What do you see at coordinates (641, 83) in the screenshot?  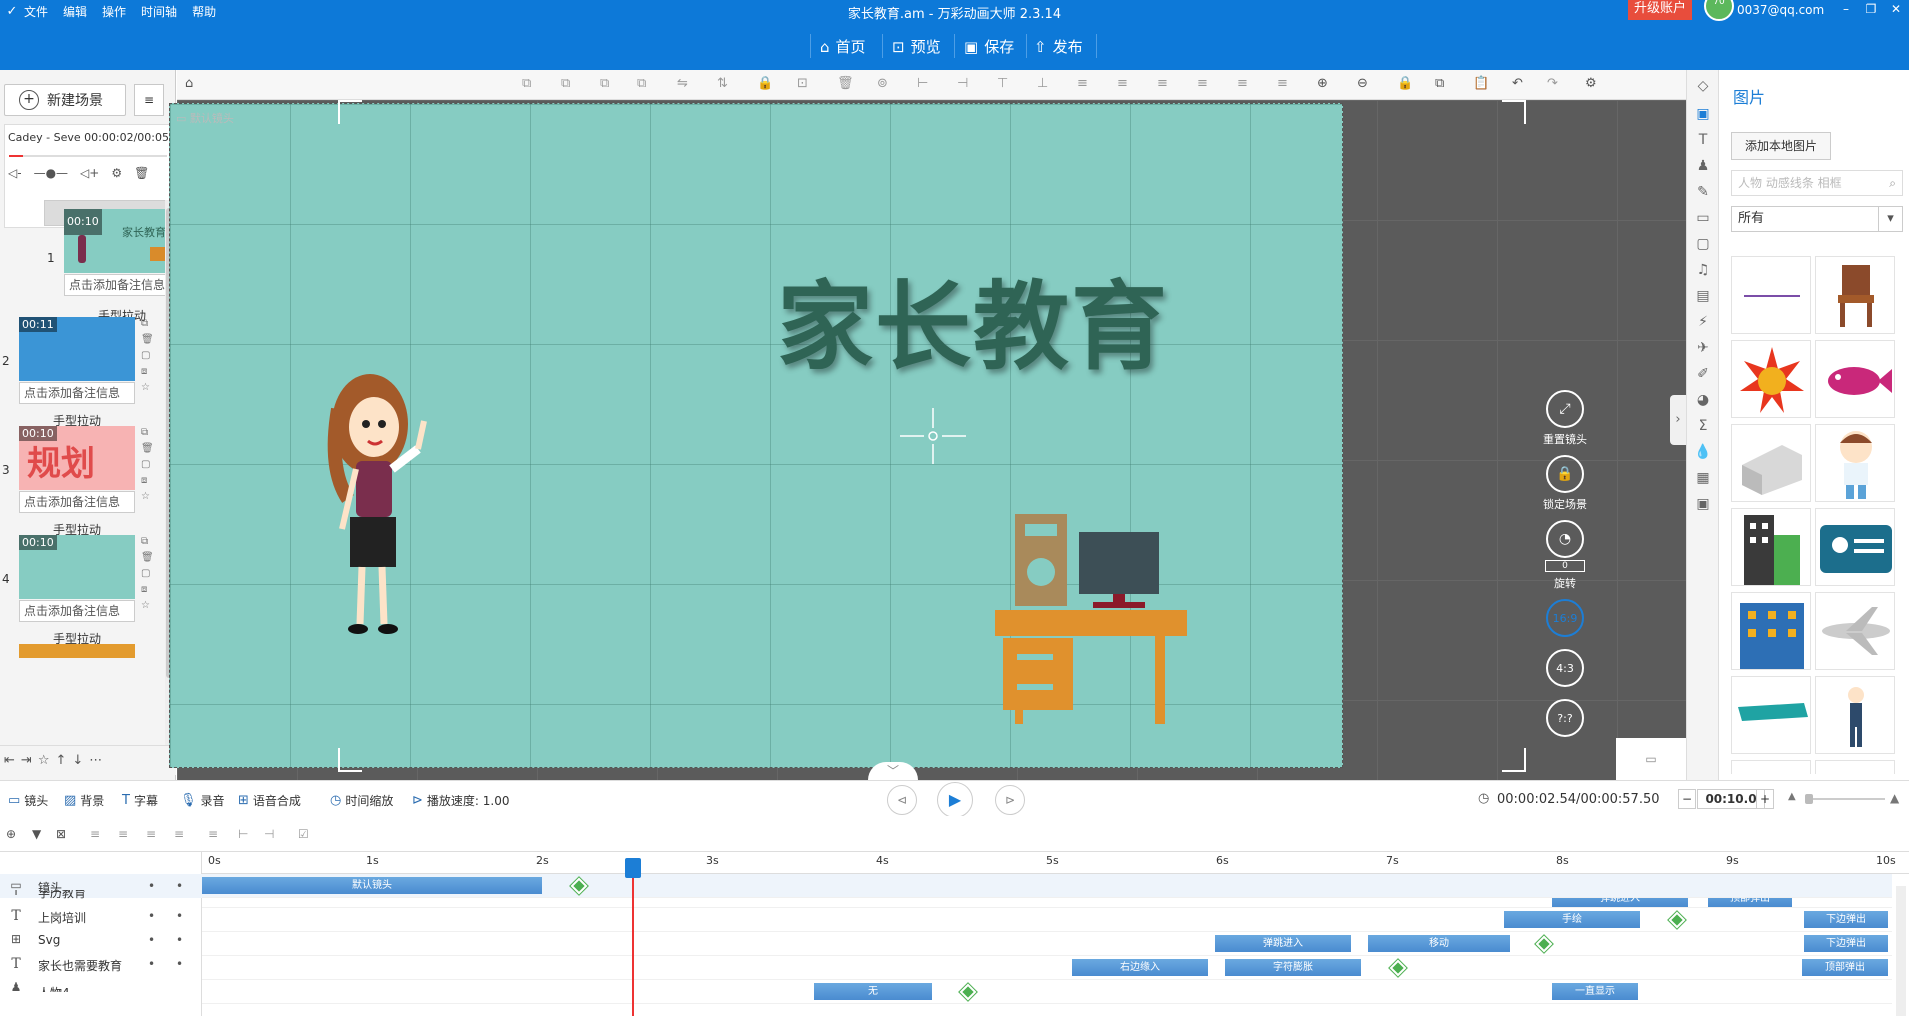 I see `layer-icon: ⧉` at bounding box center [641, 83].